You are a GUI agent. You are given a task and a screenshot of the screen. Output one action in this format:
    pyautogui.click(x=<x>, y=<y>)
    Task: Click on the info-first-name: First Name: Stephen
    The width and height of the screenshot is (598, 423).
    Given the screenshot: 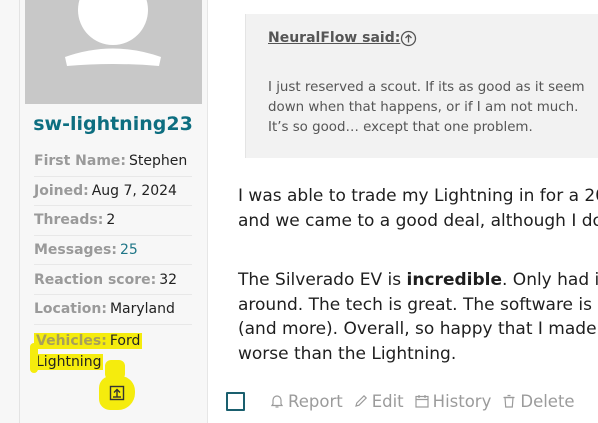 What is the action you would take?
    pyautogui.click(x=113, y=162)
    